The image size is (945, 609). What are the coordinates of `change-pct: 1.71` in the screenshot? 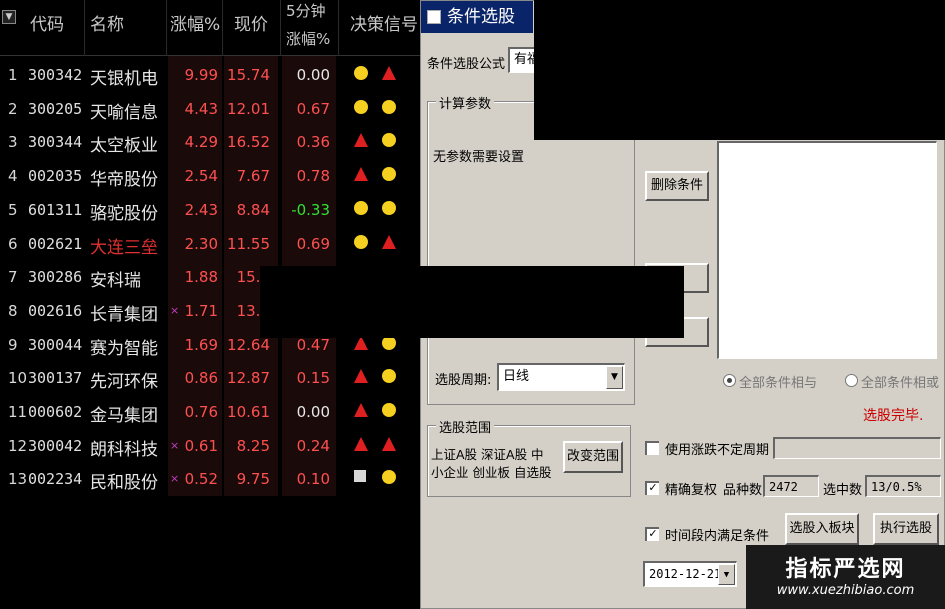 It's located at (201, 310).